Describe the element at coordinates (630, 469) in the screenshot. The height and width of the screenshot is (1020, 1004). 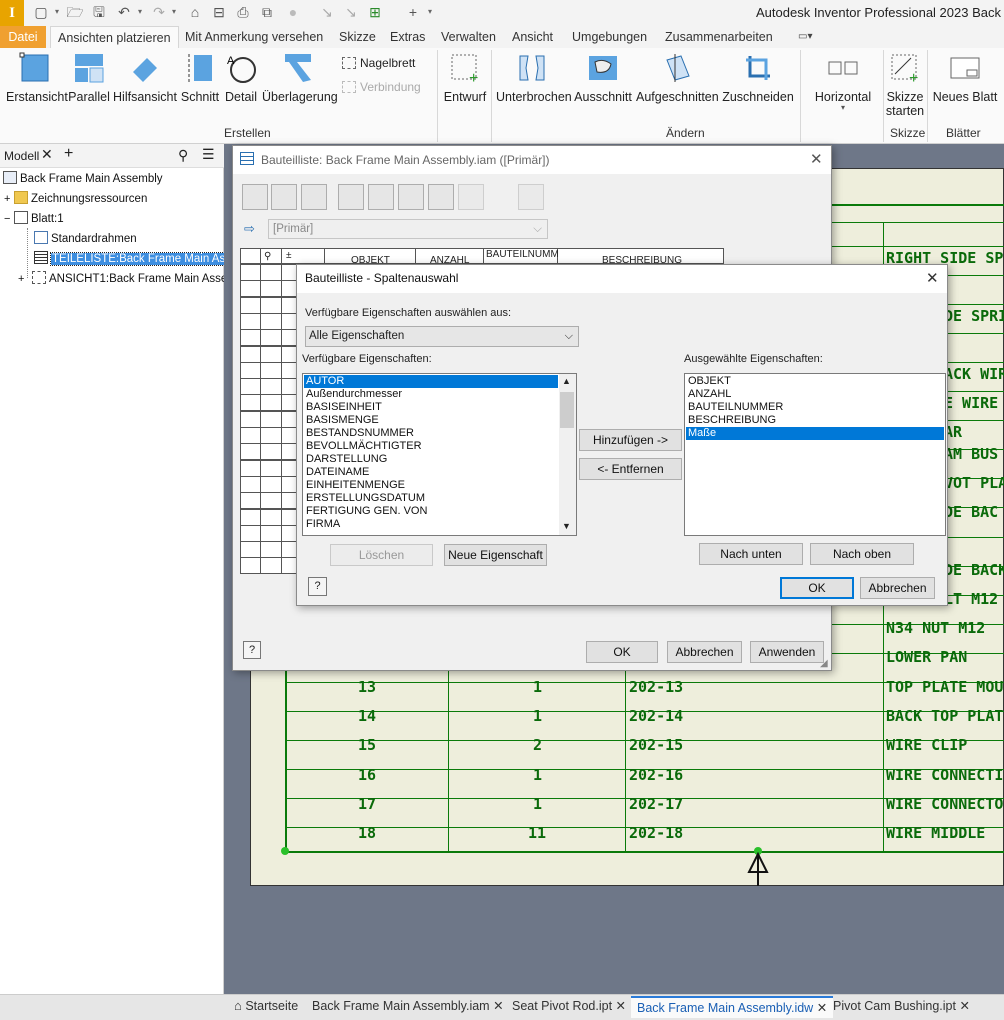
I see `remove-property-button: <- Entfernen` at that location.